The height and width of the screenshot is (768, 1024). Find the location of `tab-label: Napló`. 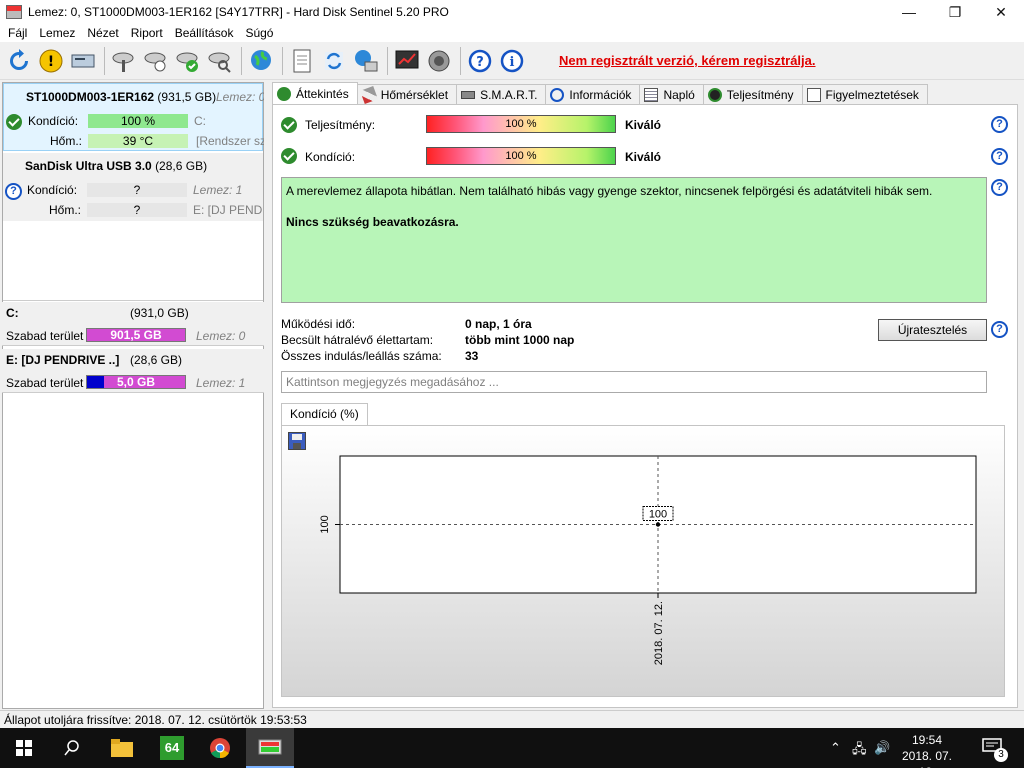

tab-label: Napló is located at coordinates (679, 94).